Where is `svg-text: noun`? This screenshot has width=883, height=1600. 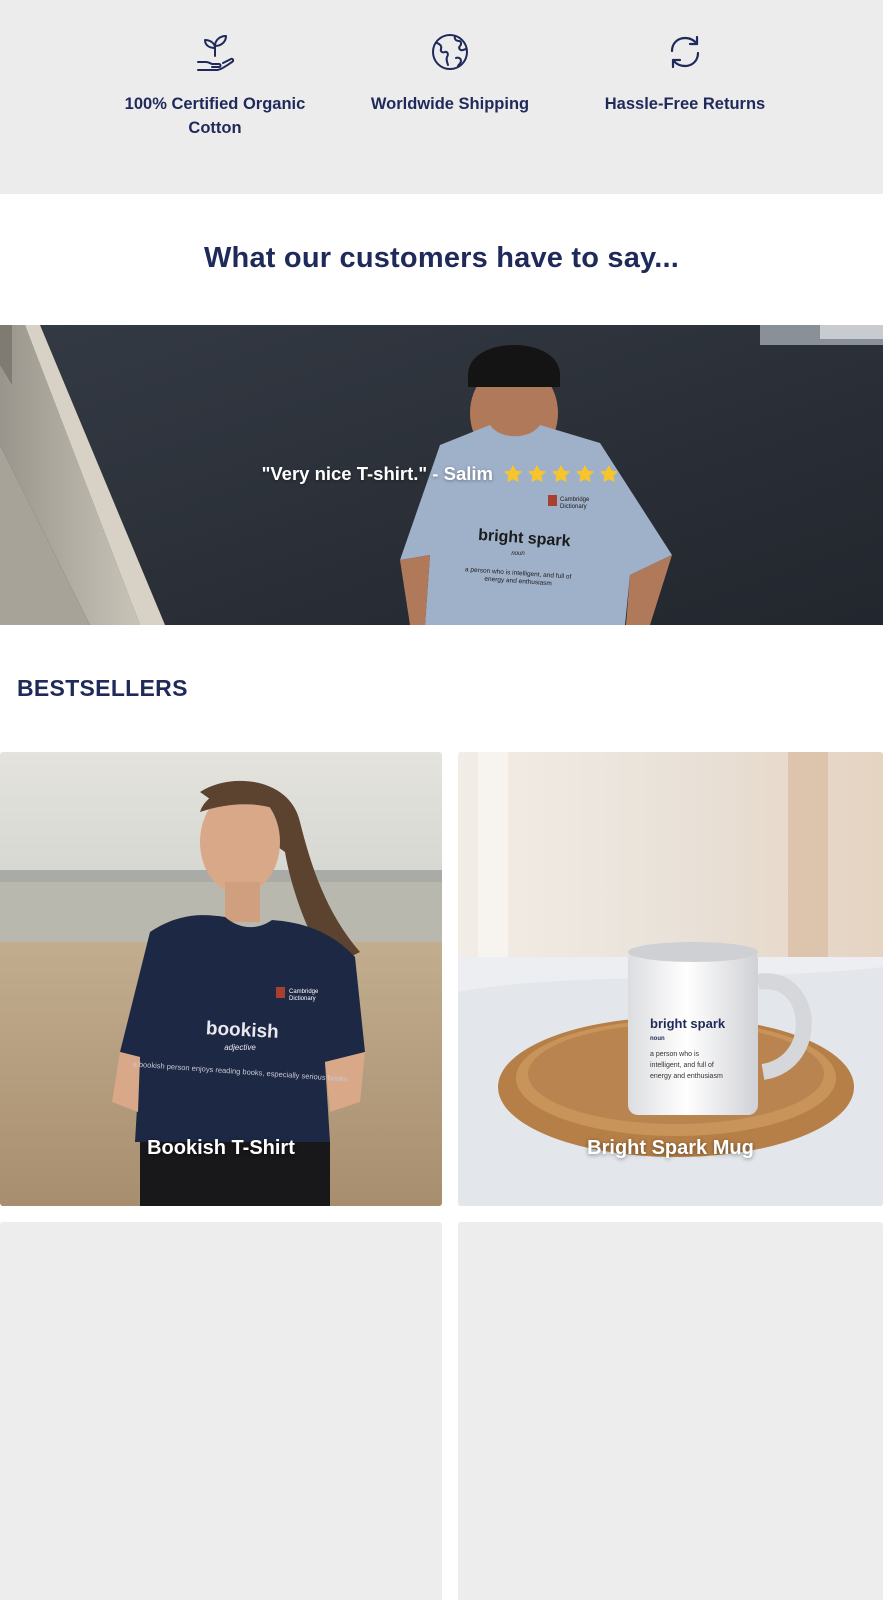 svg-text: noun is located at coordinates (518, 554).